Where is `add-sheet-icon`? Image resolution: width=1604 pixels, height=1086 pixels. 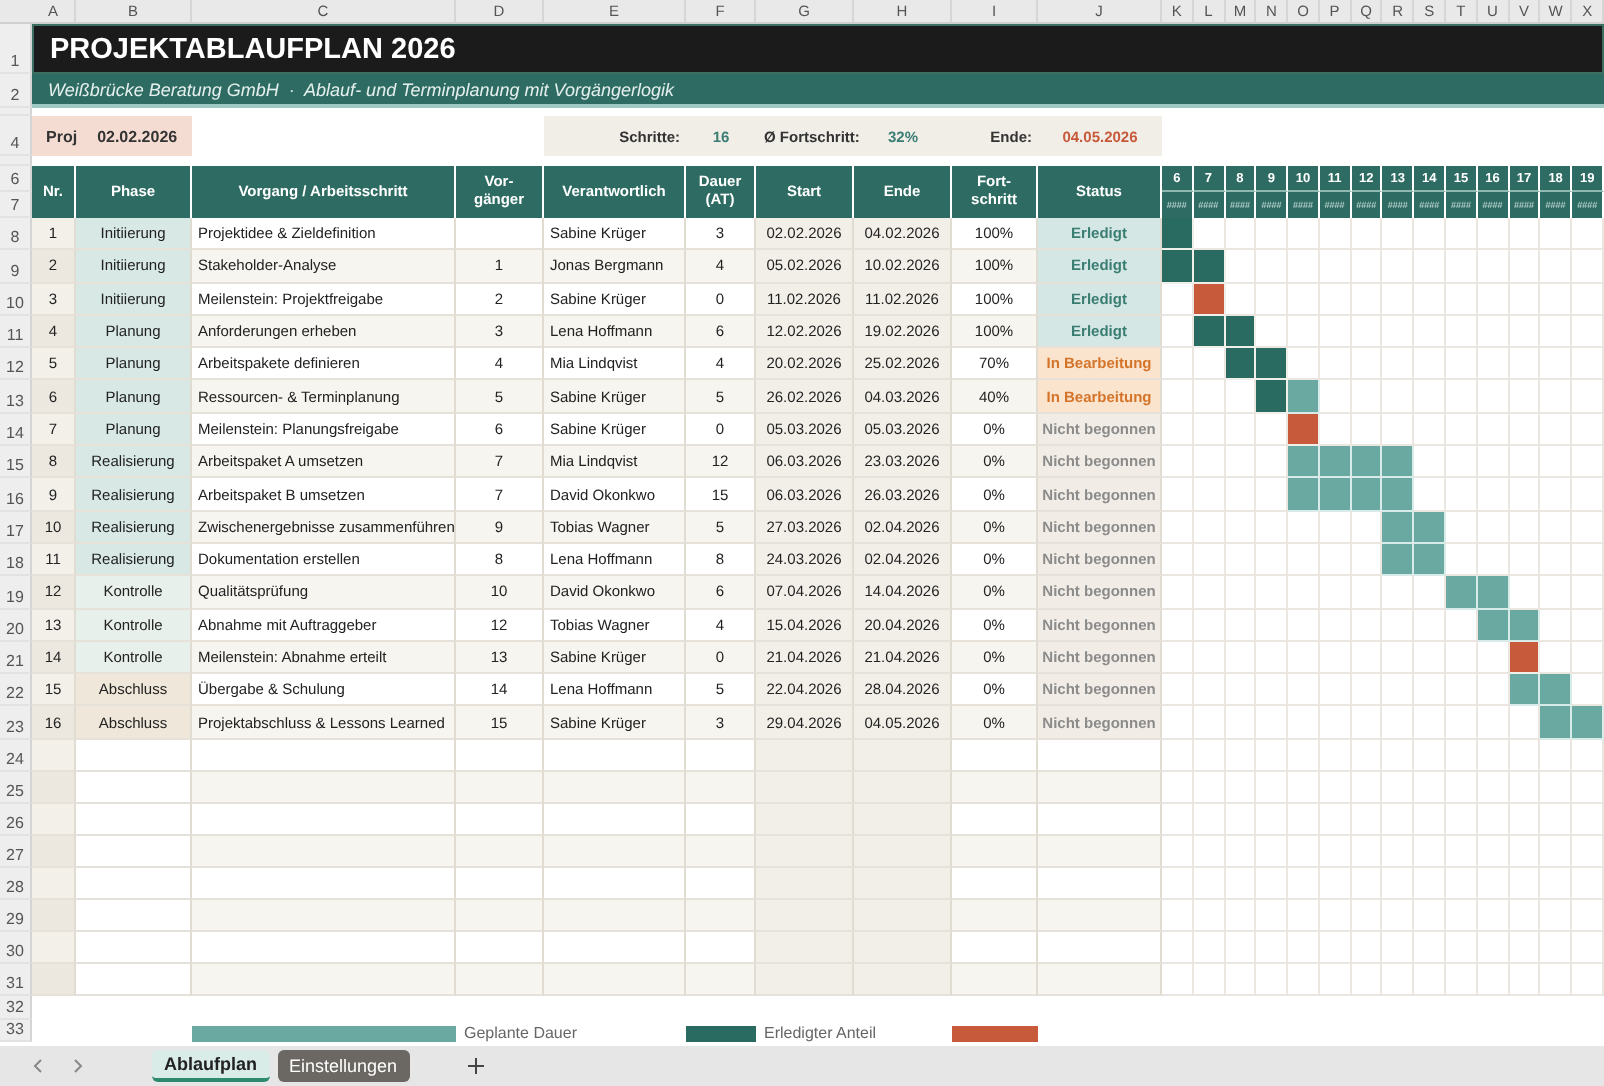
add-sheet-icon is located at coordinates (475, 1066).